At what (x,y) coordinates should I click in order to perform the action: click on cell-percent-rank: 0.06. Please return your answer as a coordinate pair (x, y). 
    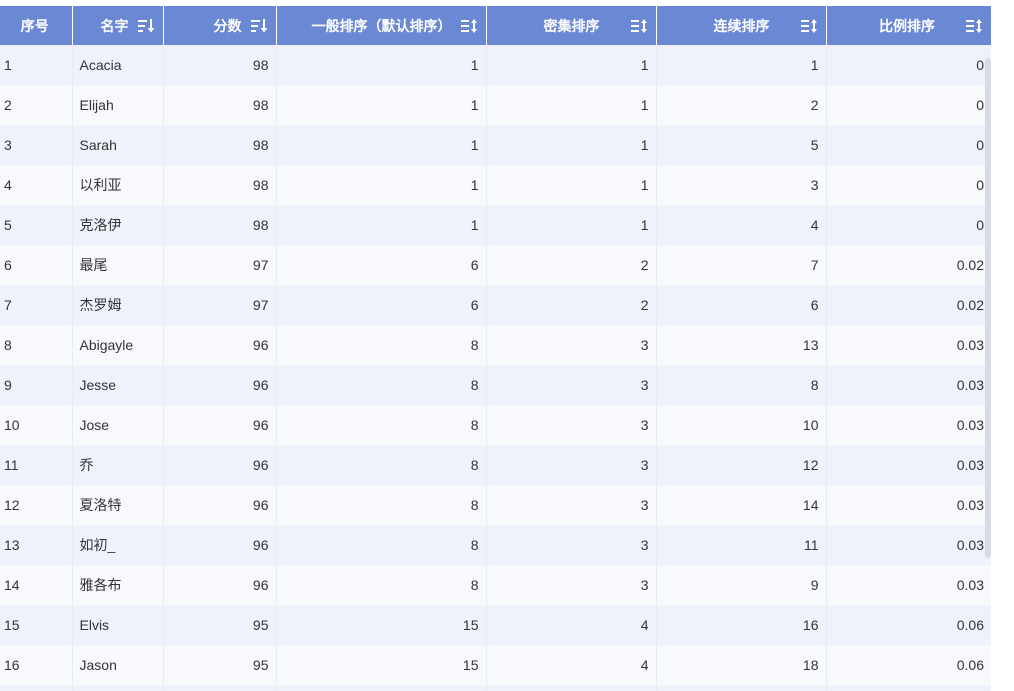
    Looking at the image, I should click on (908, 665).